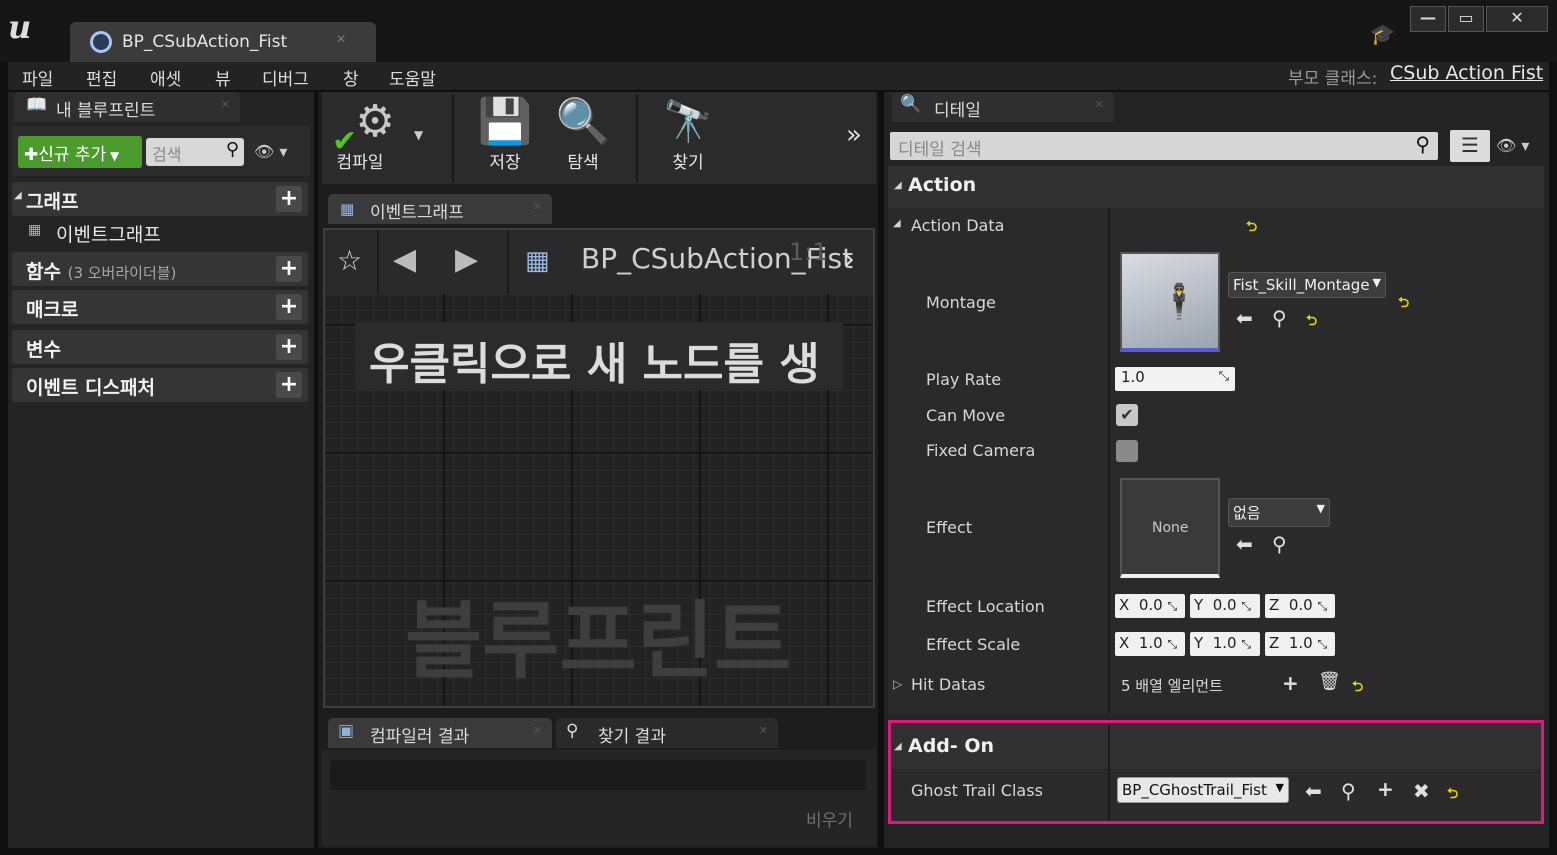  What do you see at coordinates (1175, 379) in the screenshot?
I see `play-rate-input: 1.0 ⤡` at bounding box center [1175, 379].